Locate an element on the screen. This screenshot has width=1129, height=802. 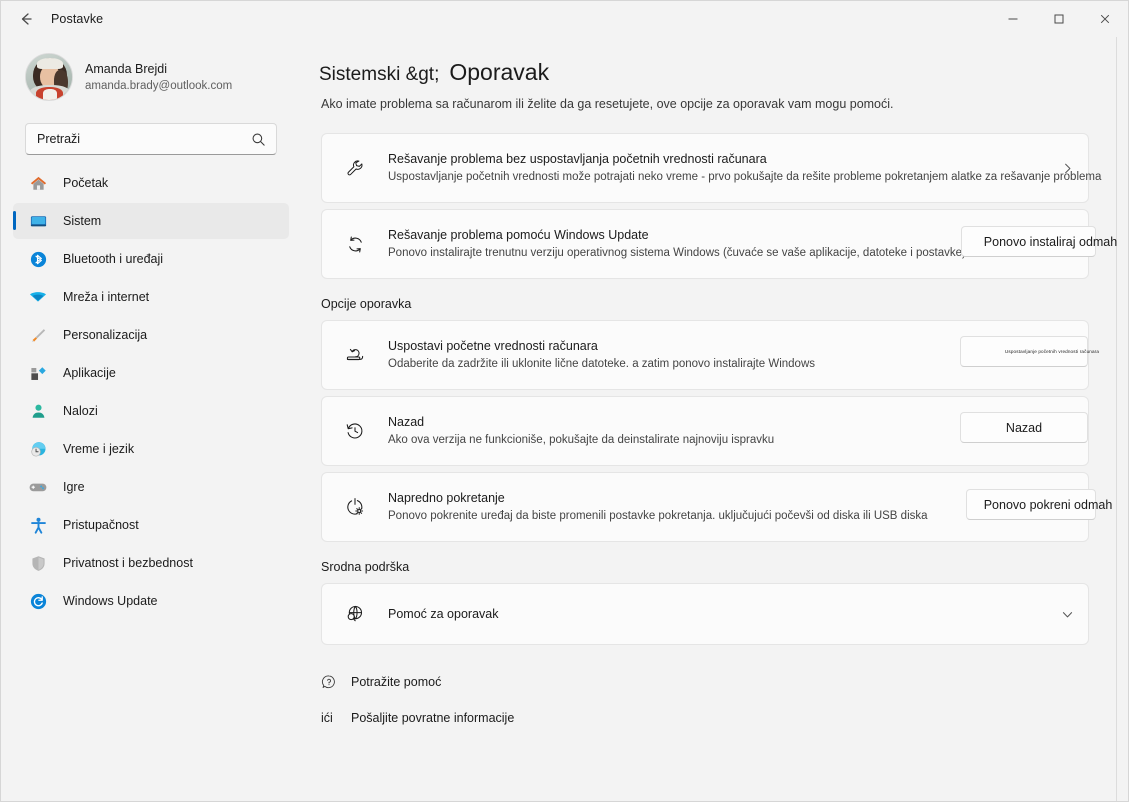
breadcrumb-parent: Sistemski &gt; is located at coordinates (379, 75).